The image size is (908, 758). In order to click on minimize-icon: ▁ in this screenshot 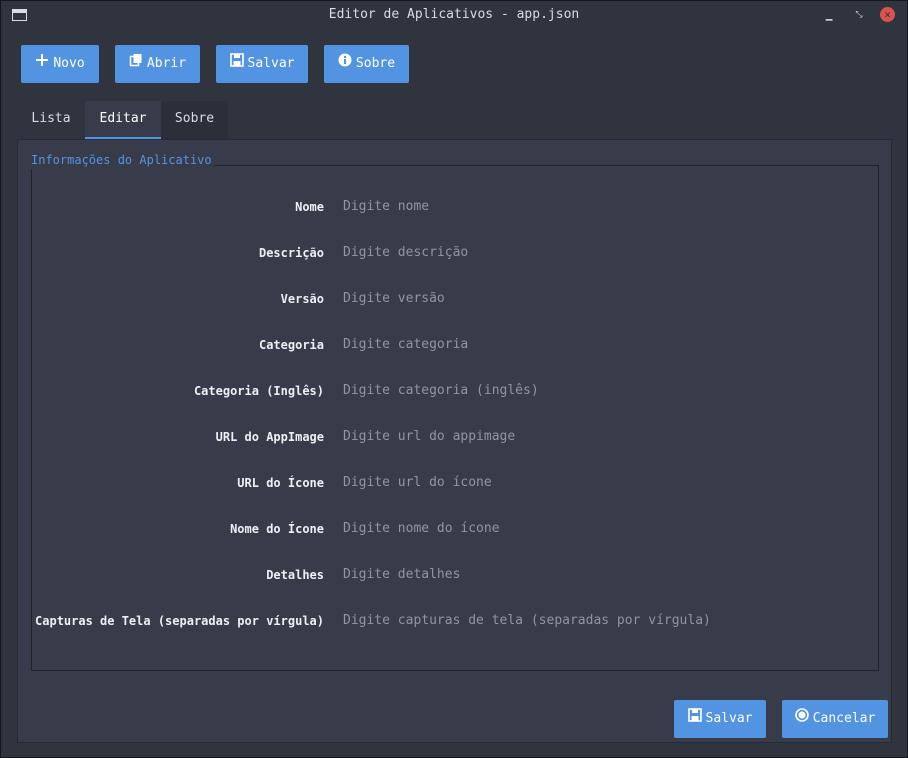, I will do `click(829, 14)`.